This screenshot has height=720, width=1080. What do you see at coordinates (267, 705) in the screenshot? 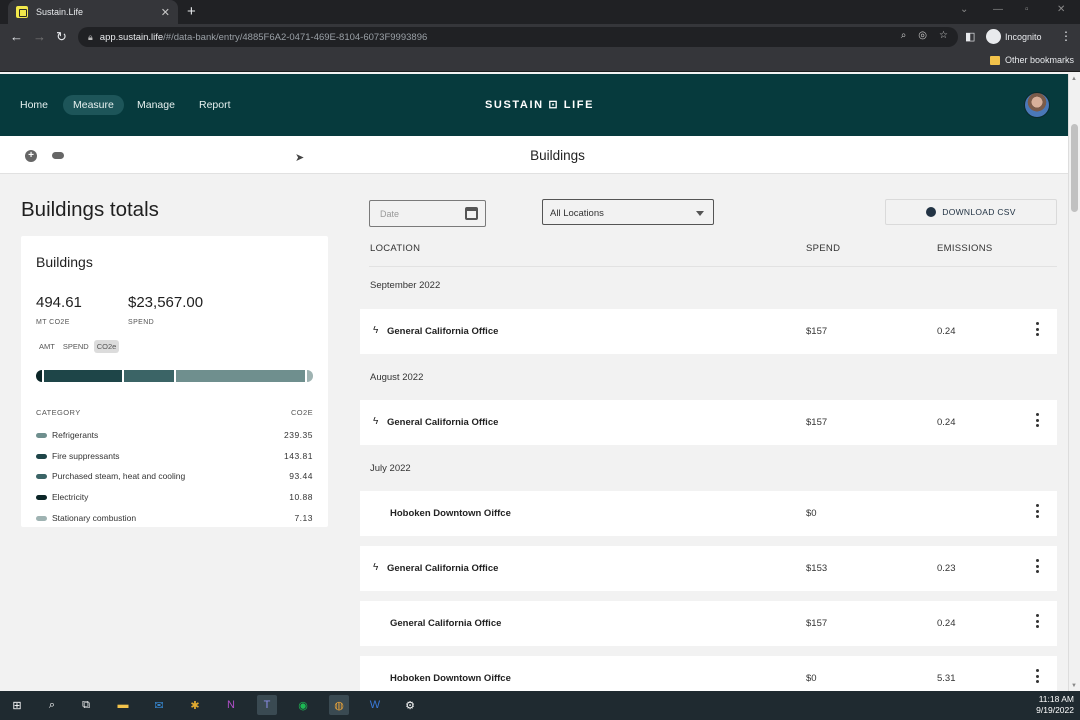
I see `teams-icon: T` at bounding box center [267, 705].